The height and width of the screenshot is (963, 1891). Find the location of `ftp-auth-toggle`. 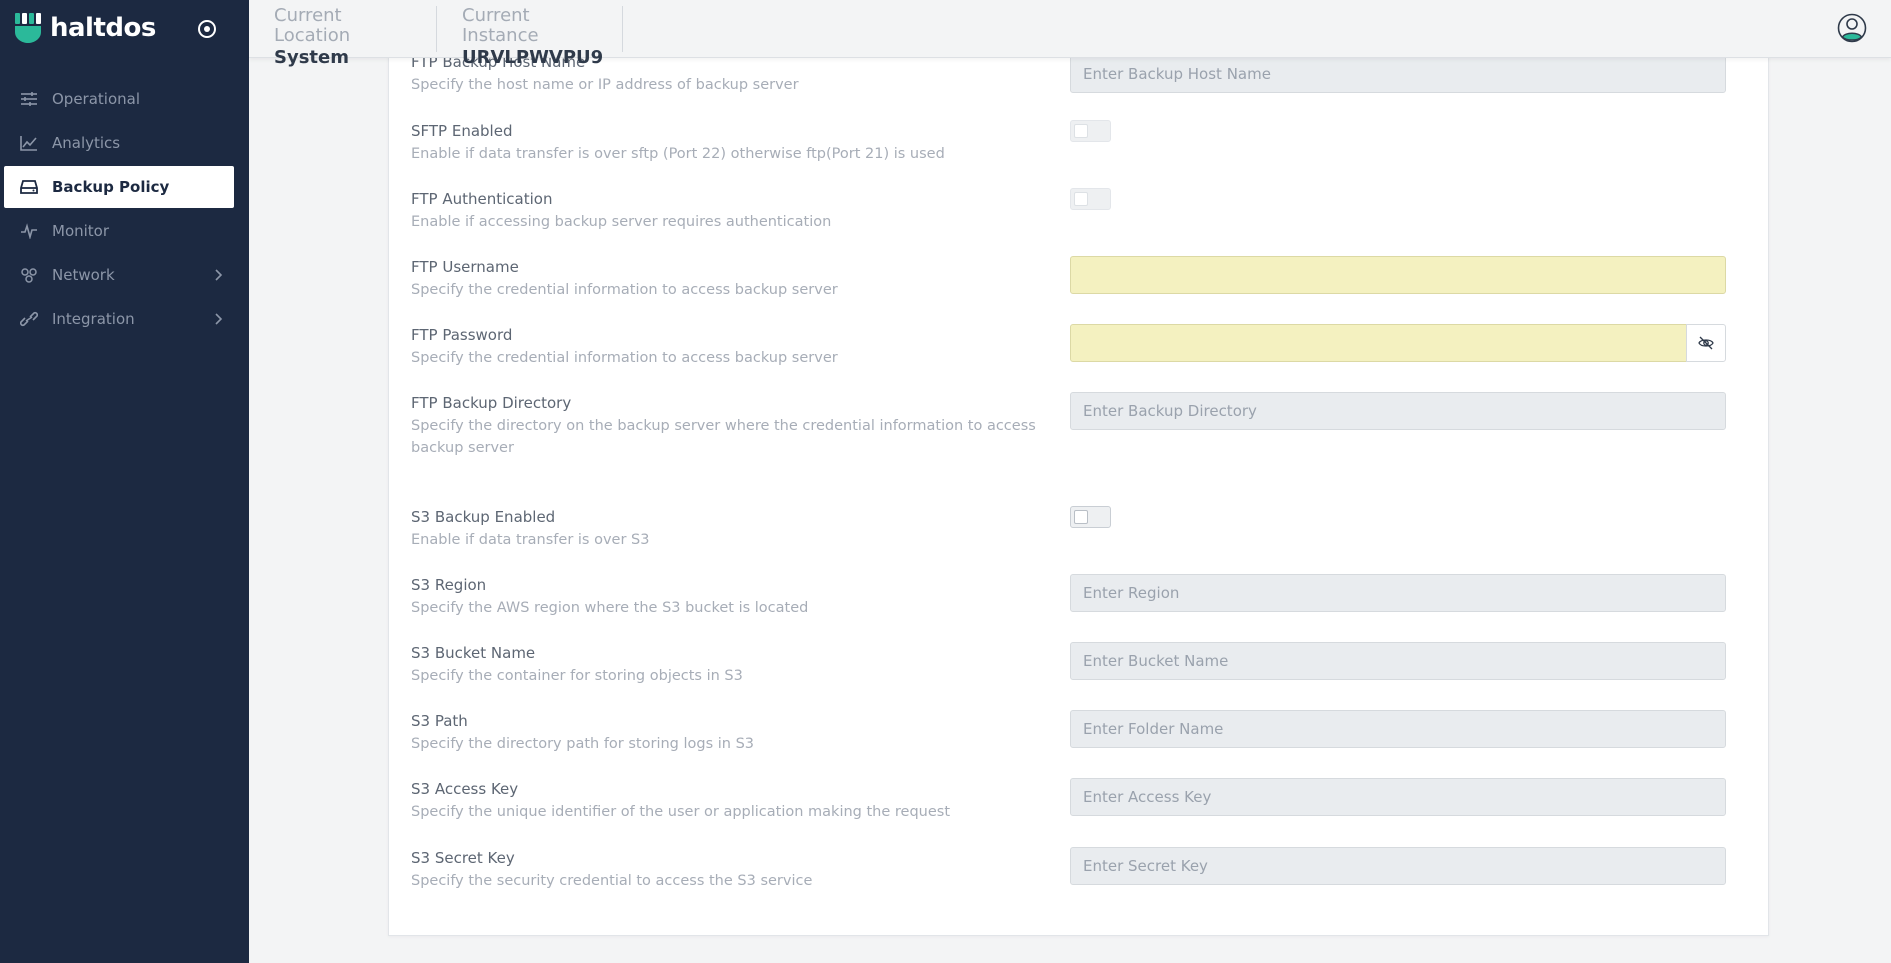

ftp-auth-toggle is located at coordinates (1090, 199).